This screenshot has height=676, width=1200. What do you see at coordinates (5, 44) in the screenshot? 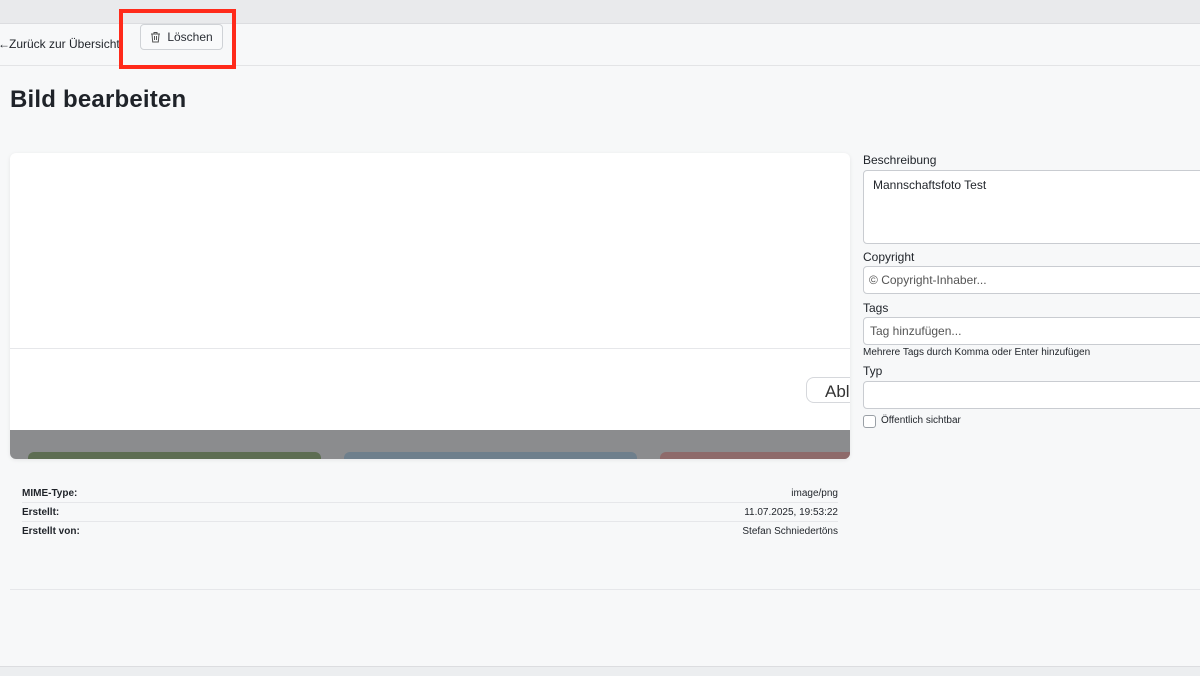
I see `arrow-left-icon: ←` at bounding box center [5, 44].